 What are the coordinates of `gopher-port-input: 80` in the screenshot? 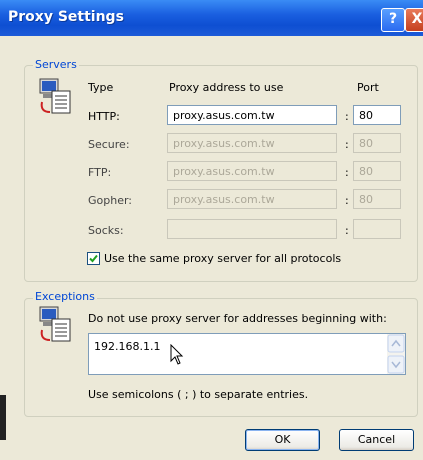 It's located at (377, 199).